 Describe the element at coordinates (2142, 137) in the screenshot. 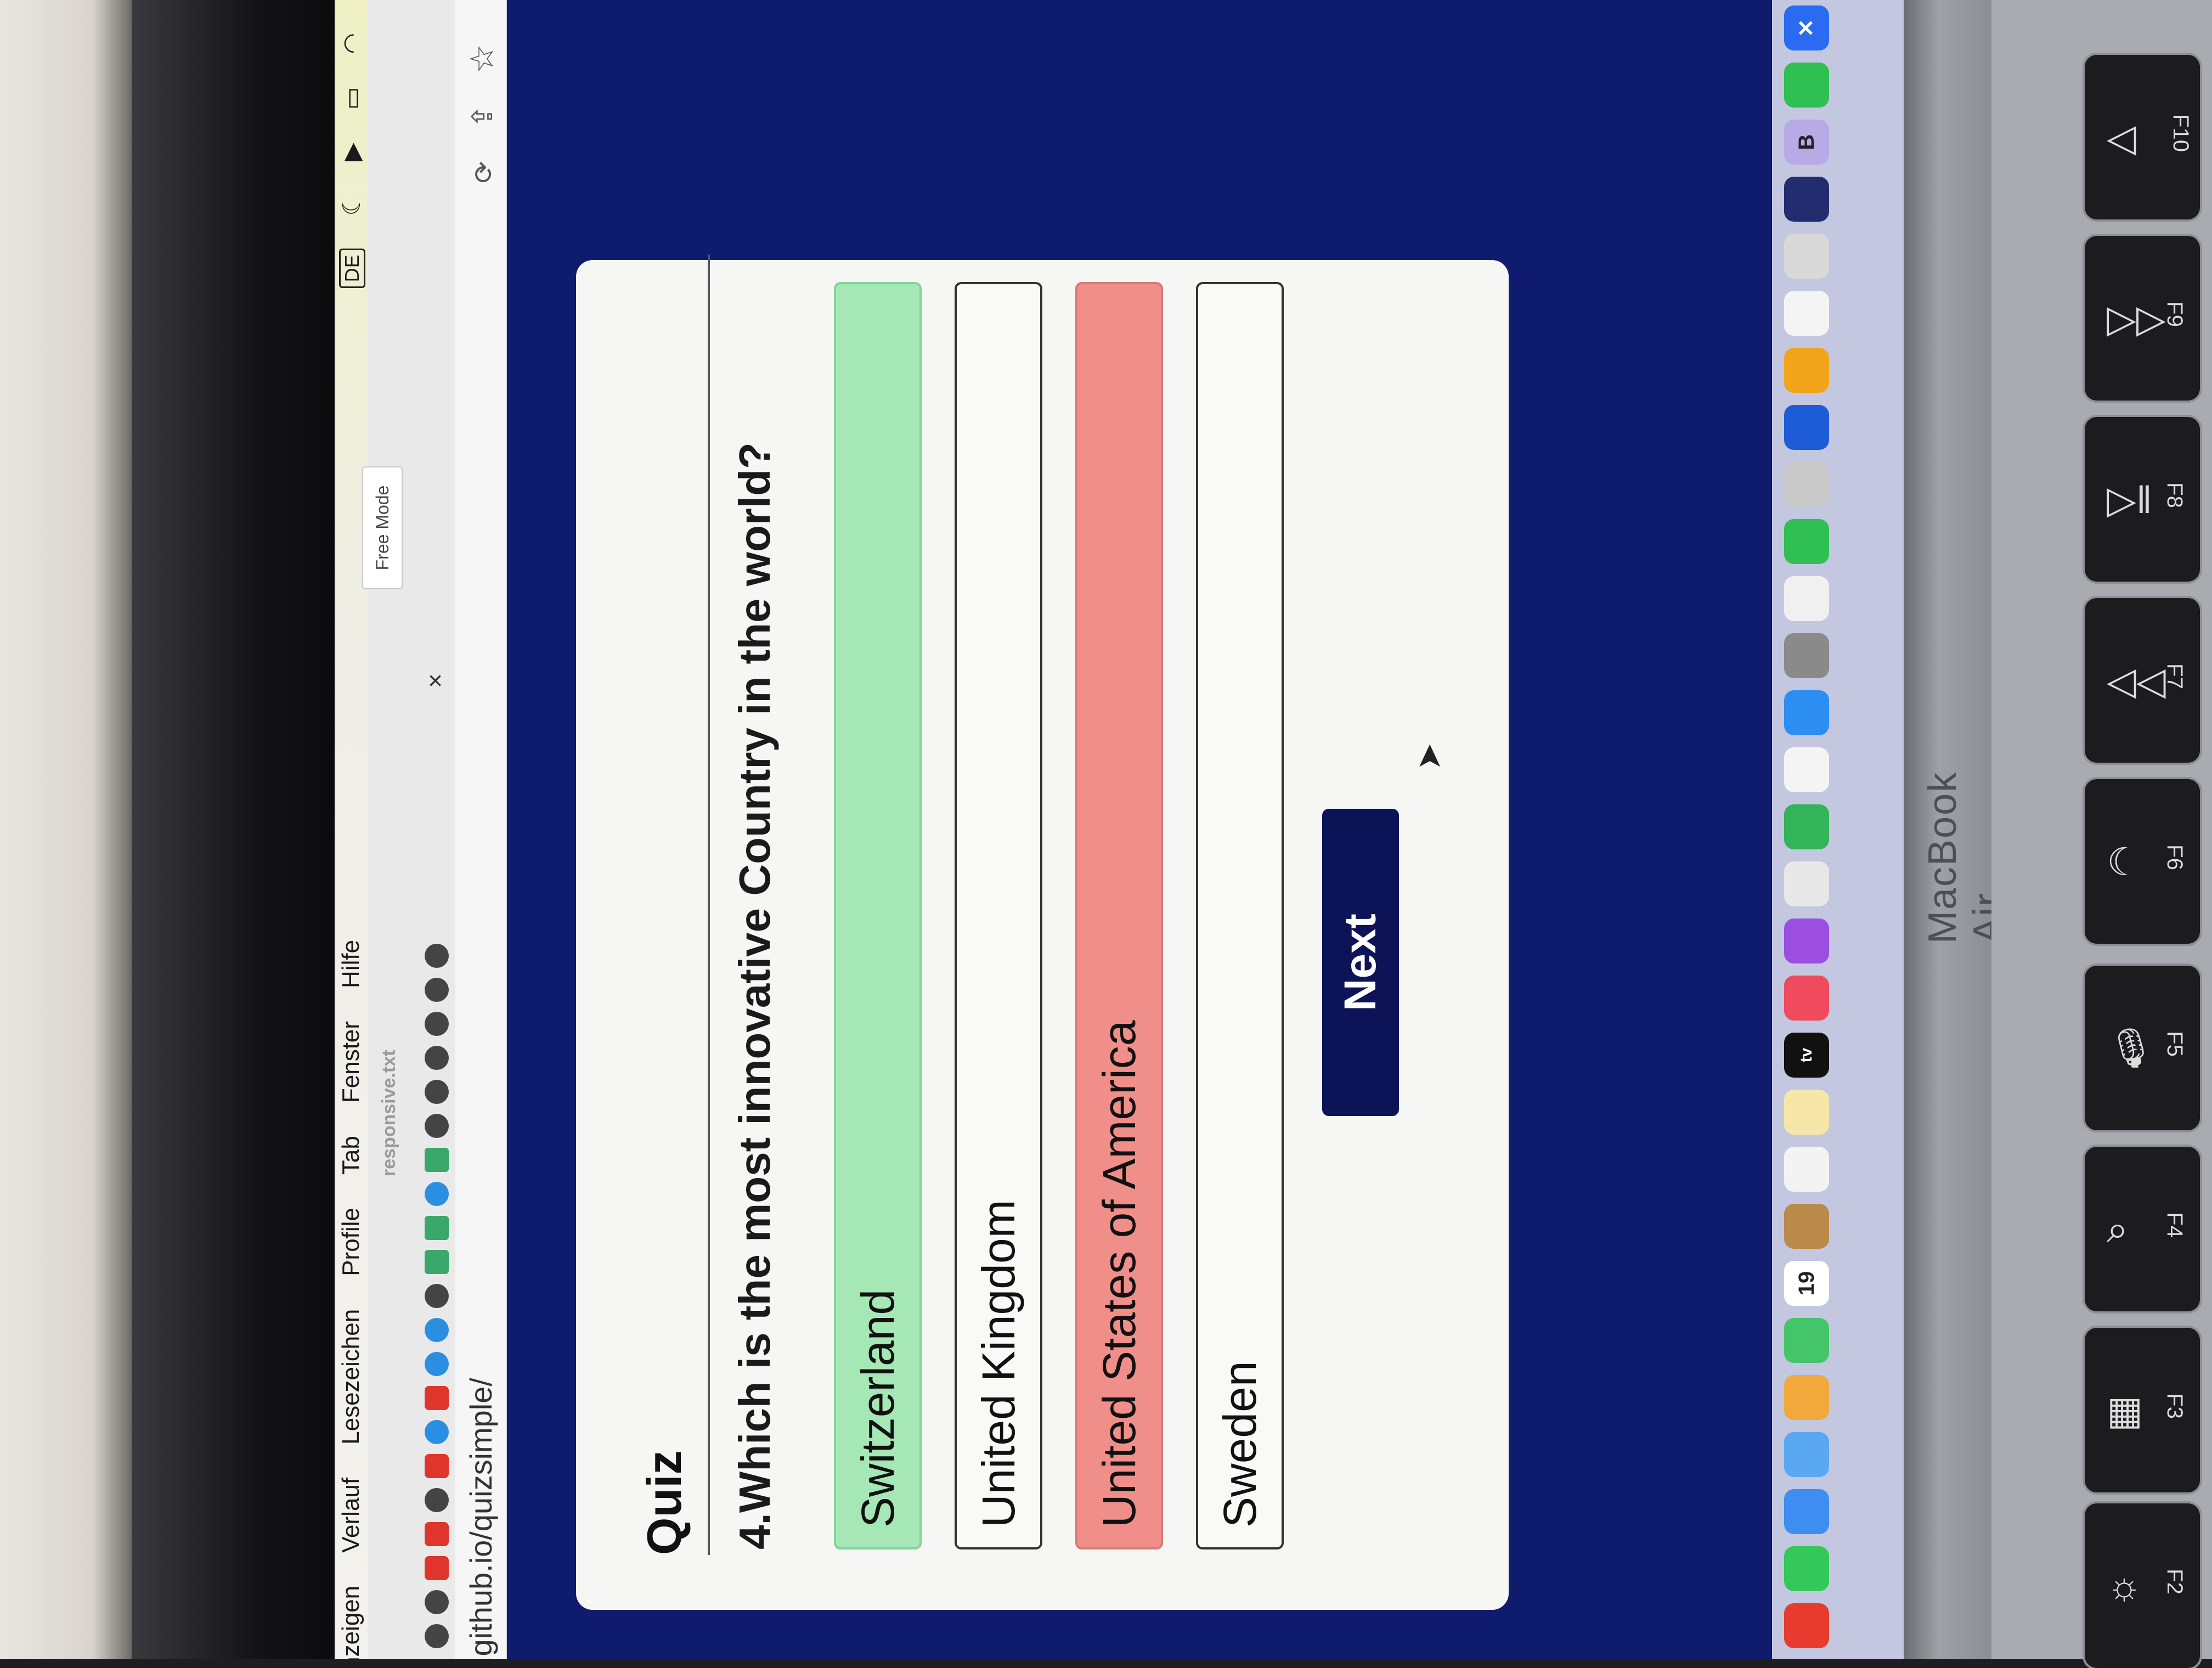

I see `function-key: ◁ F10` at that location.